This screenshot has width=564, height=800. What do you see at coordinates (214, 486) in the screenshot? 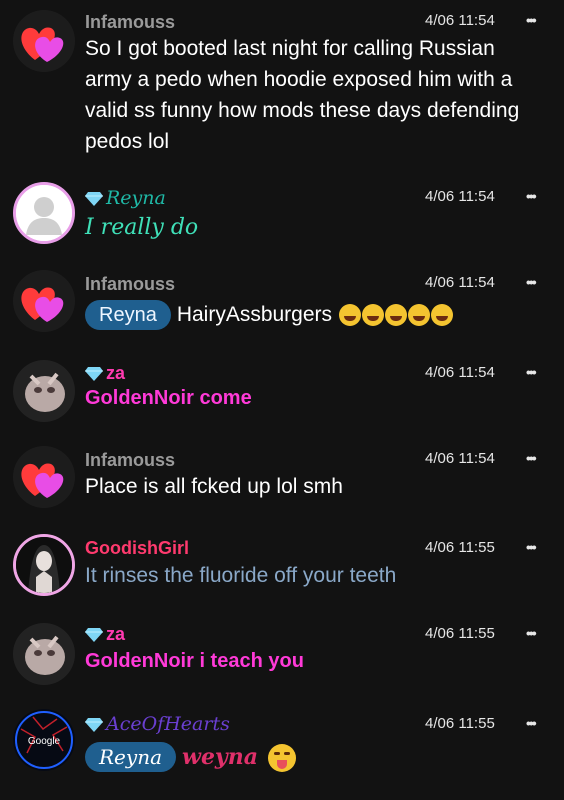
I see `message-text: Place is all fcked up lol smh` at bounding box center [214, 486].